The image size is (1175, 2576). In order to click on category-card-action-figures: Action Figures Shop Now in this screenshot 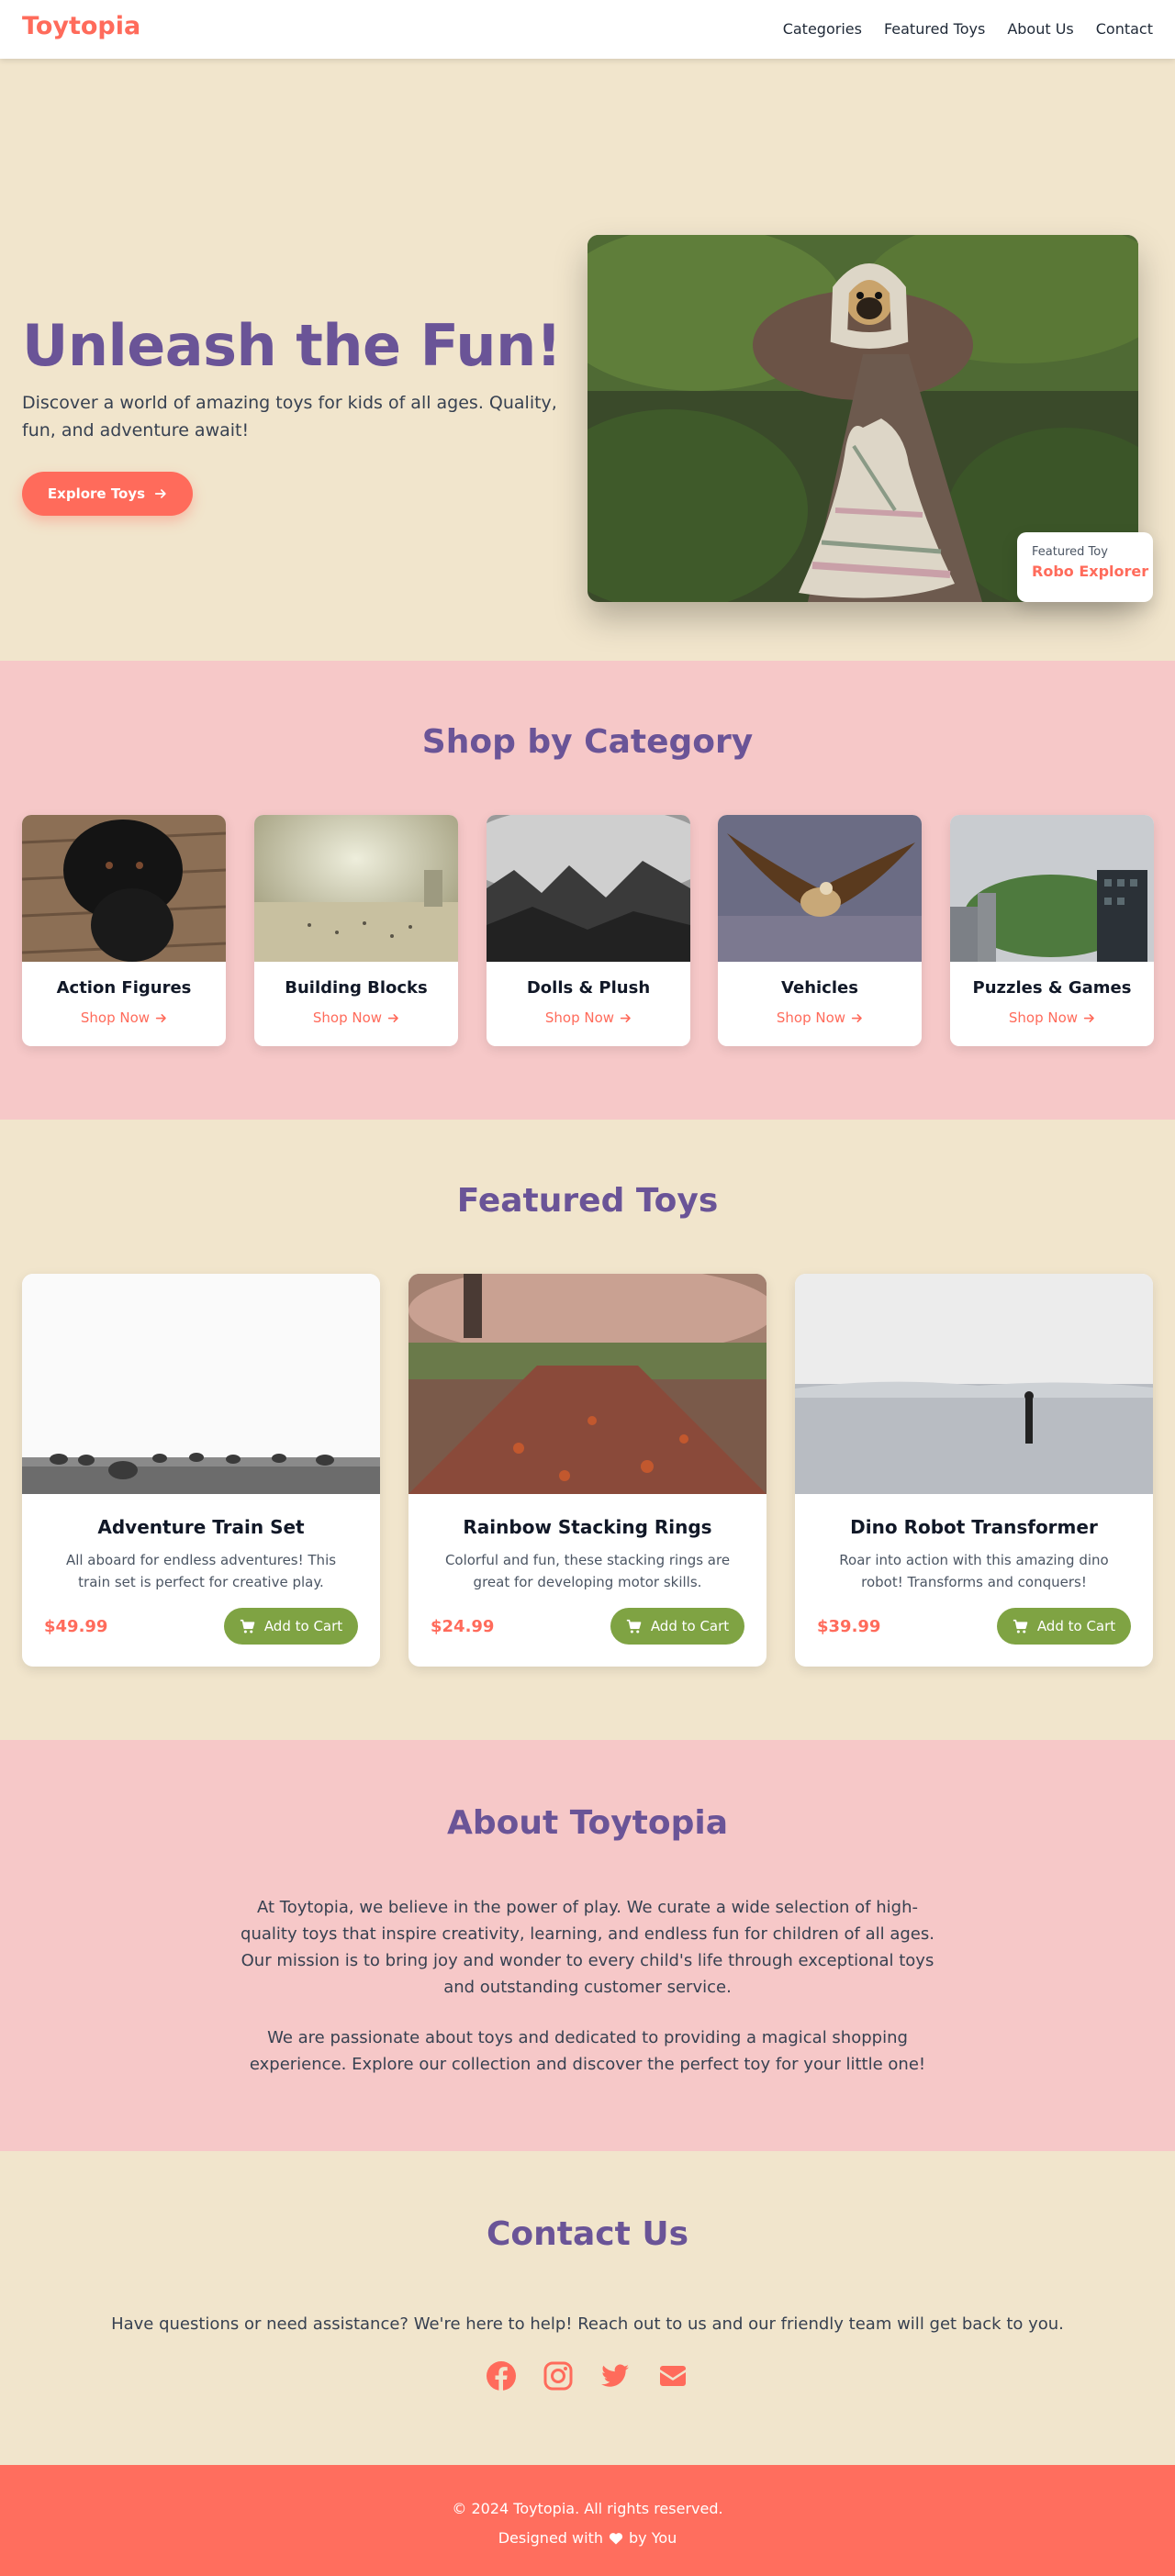, I will do `click(124, 930)`.